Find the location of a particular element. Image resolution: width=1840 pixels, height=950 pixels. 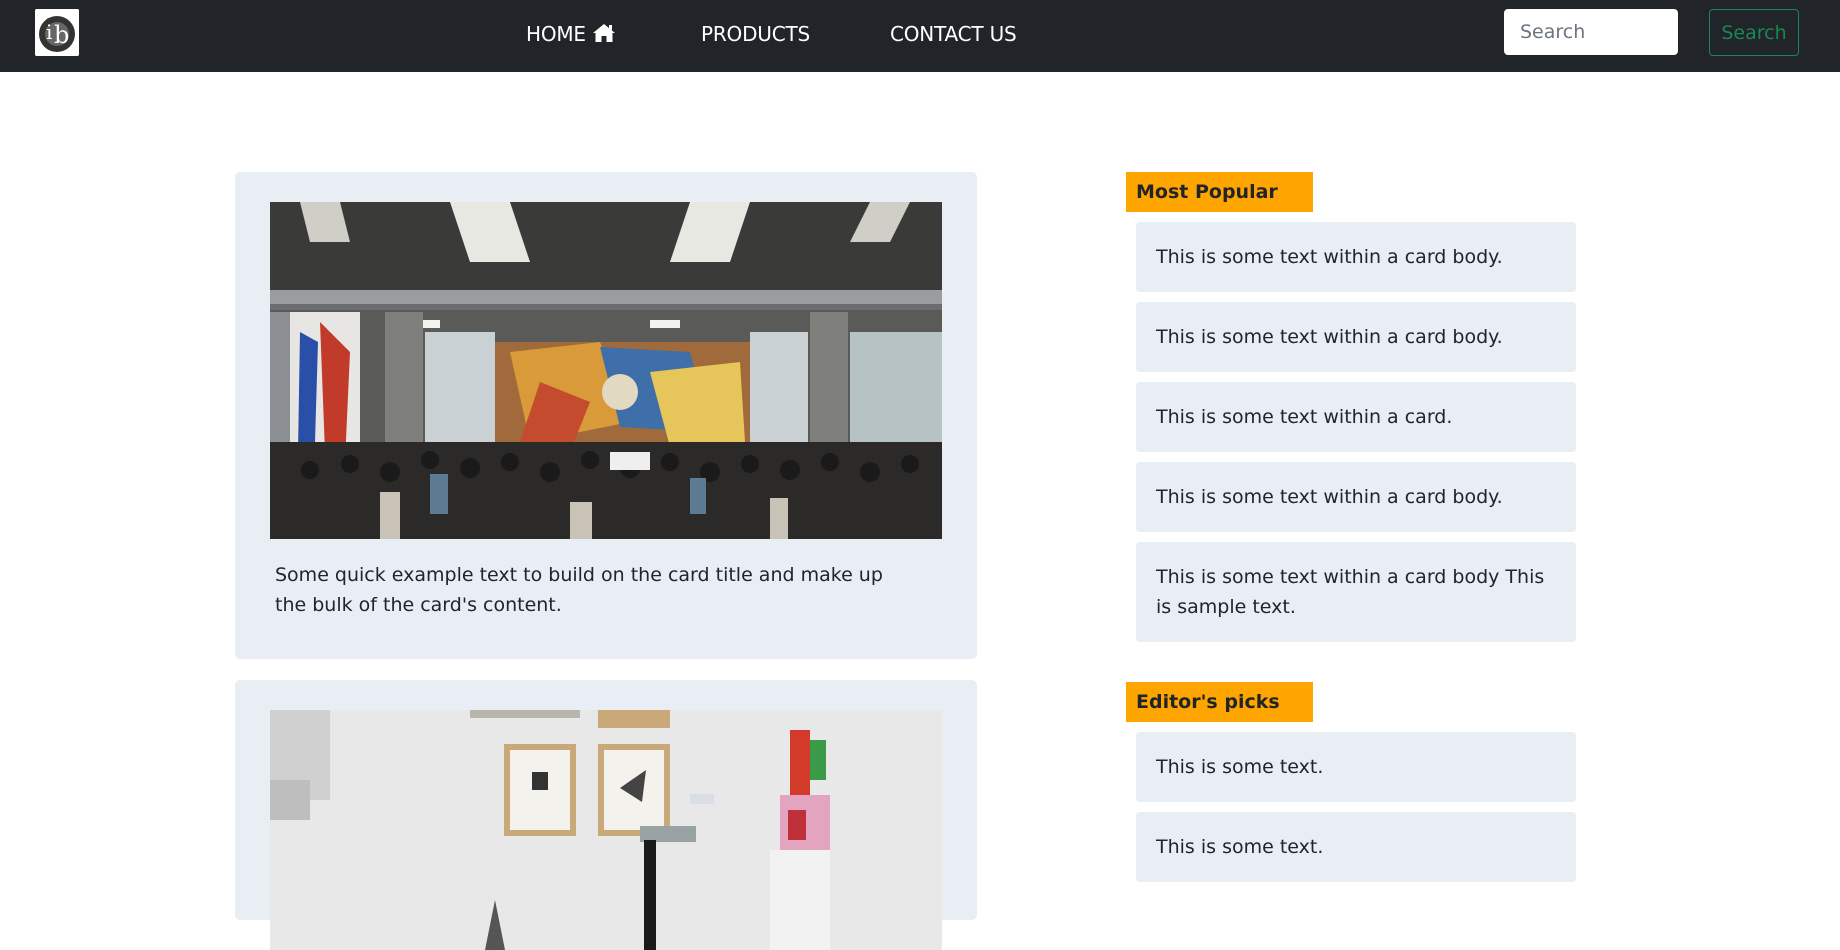

gallery-photo is located at coordinates (606, 830).